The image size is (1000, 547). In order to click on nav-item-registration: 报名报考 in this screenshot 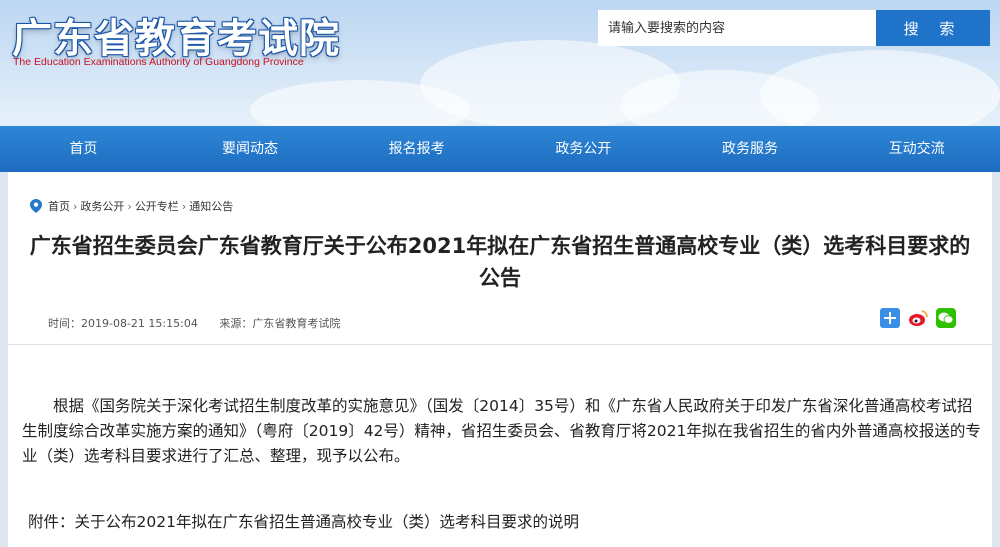, I will do `click(416, 149)`.